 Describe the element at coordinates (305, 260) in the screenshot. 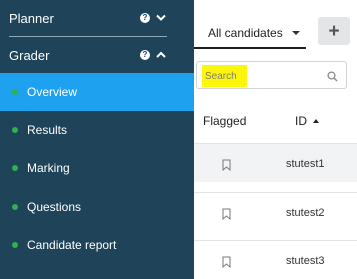

I see `table-cell-id: stutest3` at that location.